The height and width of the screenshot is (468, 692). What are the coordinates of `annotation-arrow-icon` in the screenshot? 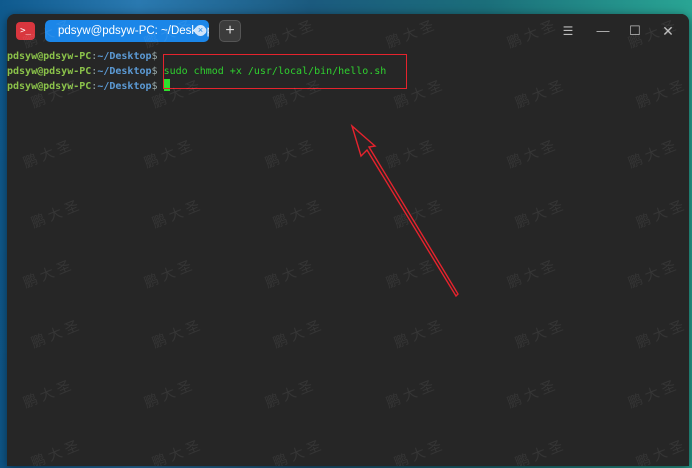 It's located at (404, 210).